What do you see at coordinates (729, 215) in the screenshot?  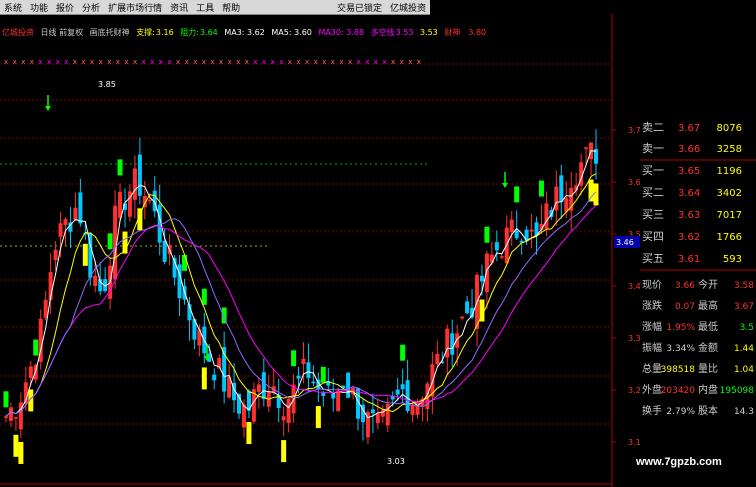 I see `buy-volume: 7017` at bounding box center [729, 215].